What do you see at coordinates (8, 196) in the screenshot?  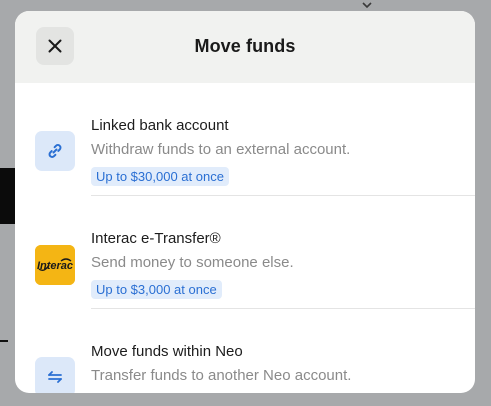 I see `background-panel-edge` at bounding box center [8, 196].